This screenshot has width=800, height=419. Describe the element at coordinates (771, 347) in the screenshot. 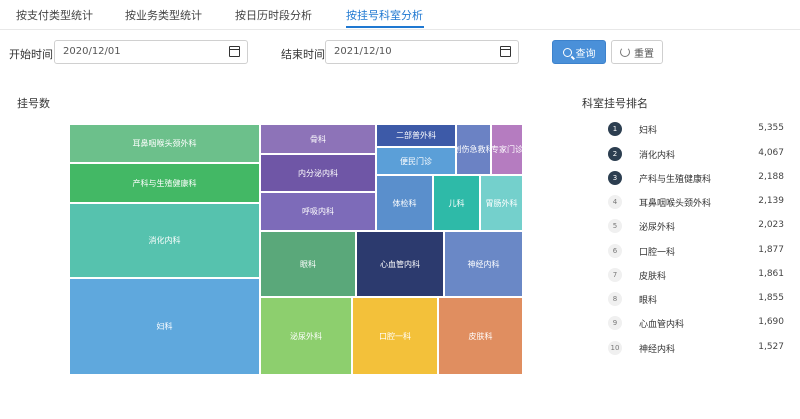

I see `registration-count: 1,527` at that location.